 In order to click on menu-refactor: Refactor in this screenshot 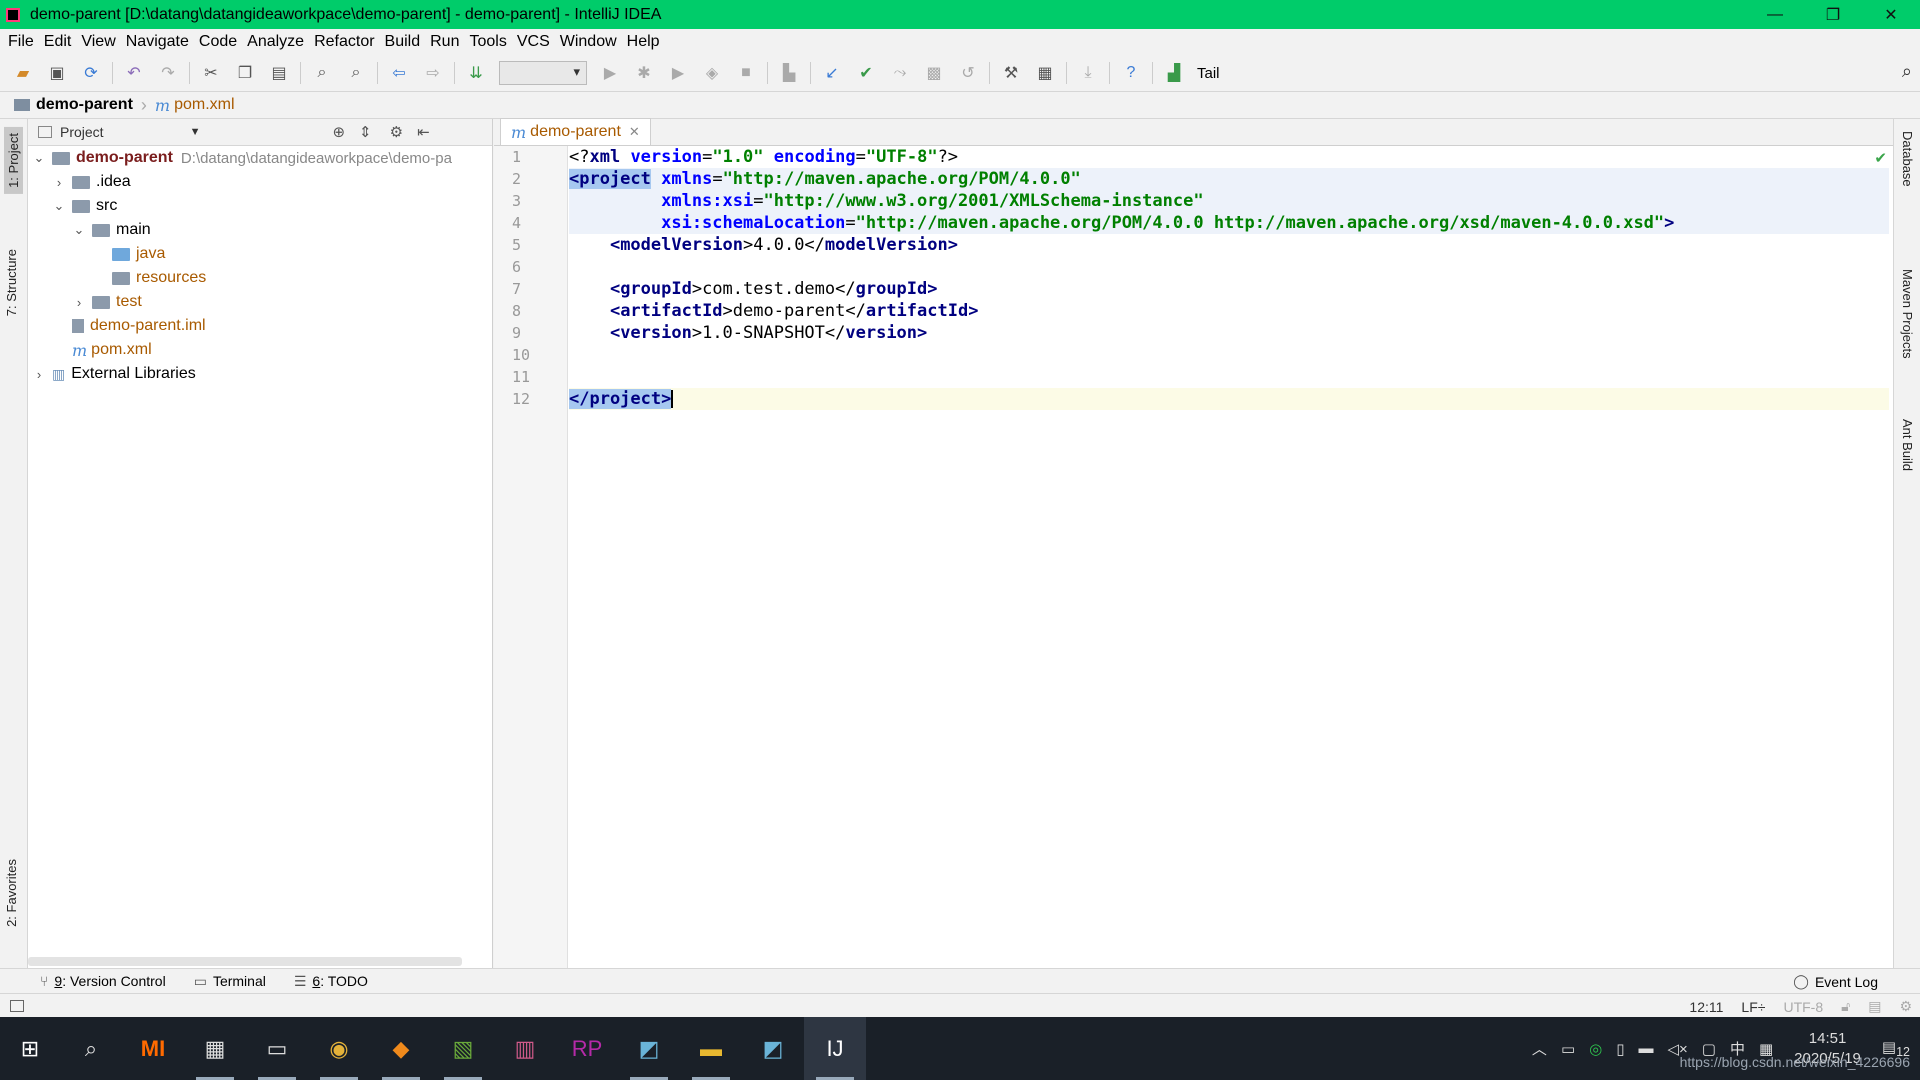, I will do `click(344, 42)`.